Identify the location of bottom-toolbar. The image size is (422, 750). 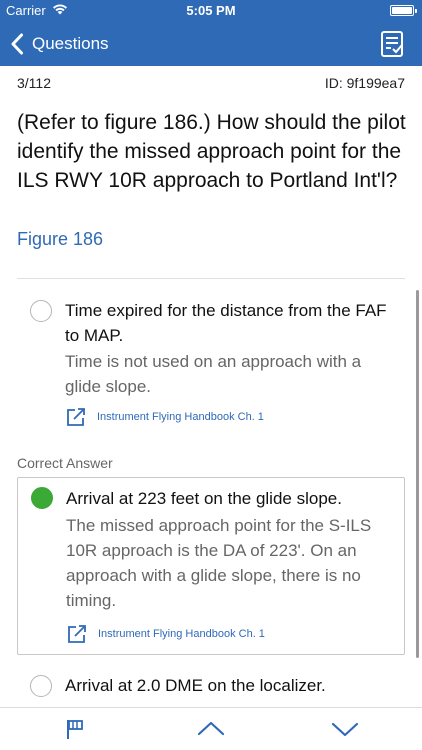
(211, 728).